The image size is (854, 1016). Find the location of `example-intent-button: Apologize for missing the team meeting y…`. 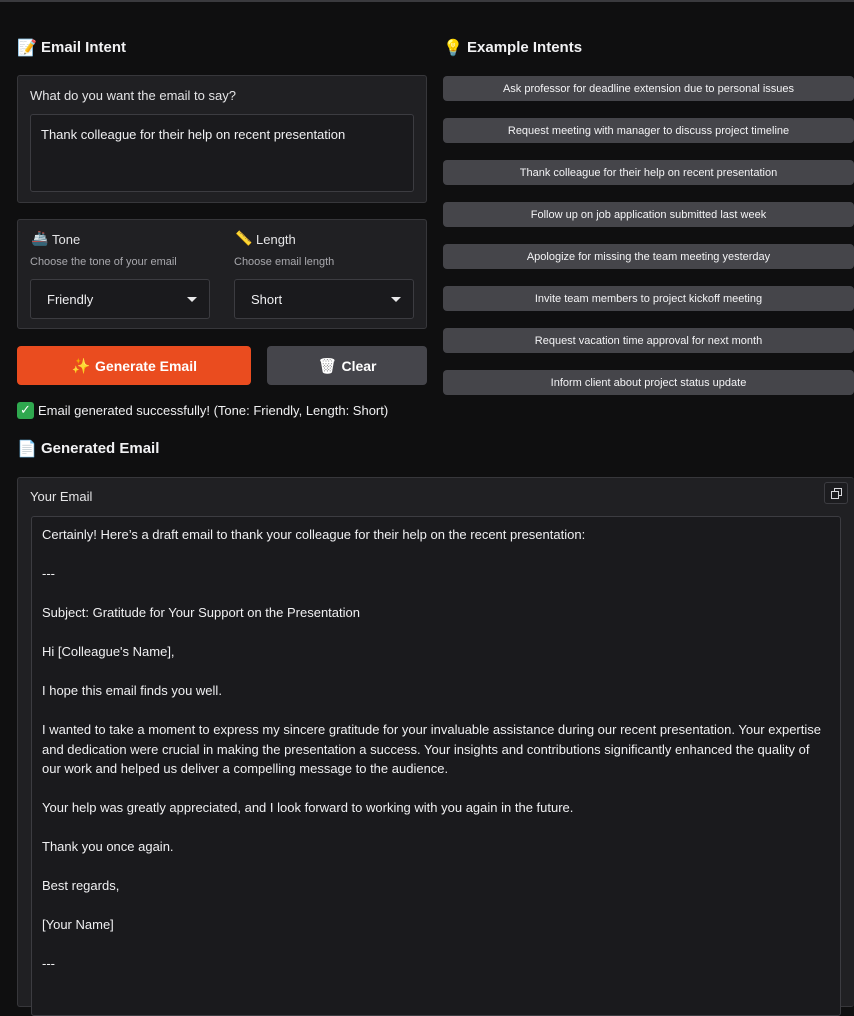

example-intent-button: Apologize for missing the team meeting y… is located at coordinates (648, 256).